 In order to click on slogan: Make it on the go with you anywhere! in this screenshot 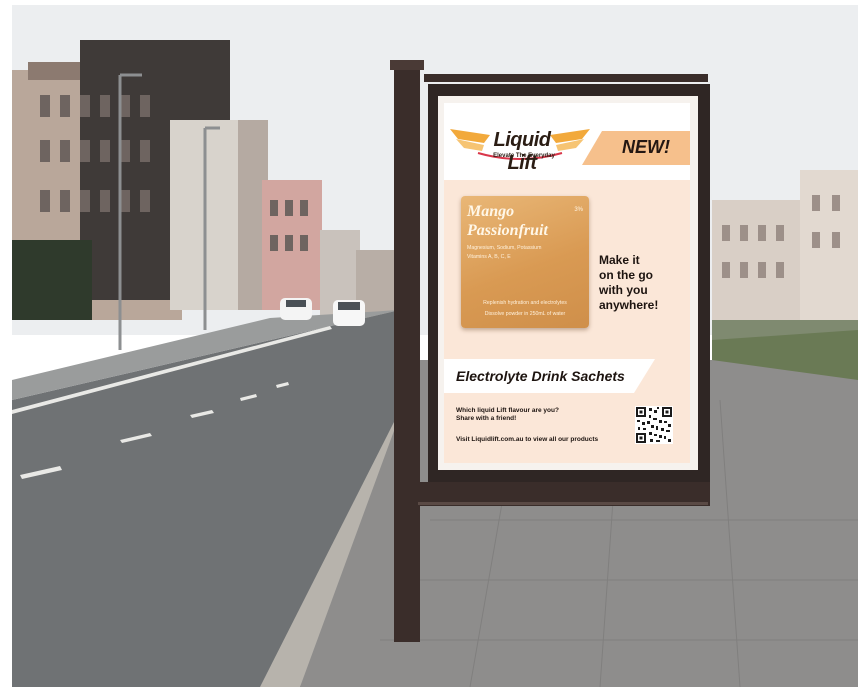, I will do `click(644, 283)`.